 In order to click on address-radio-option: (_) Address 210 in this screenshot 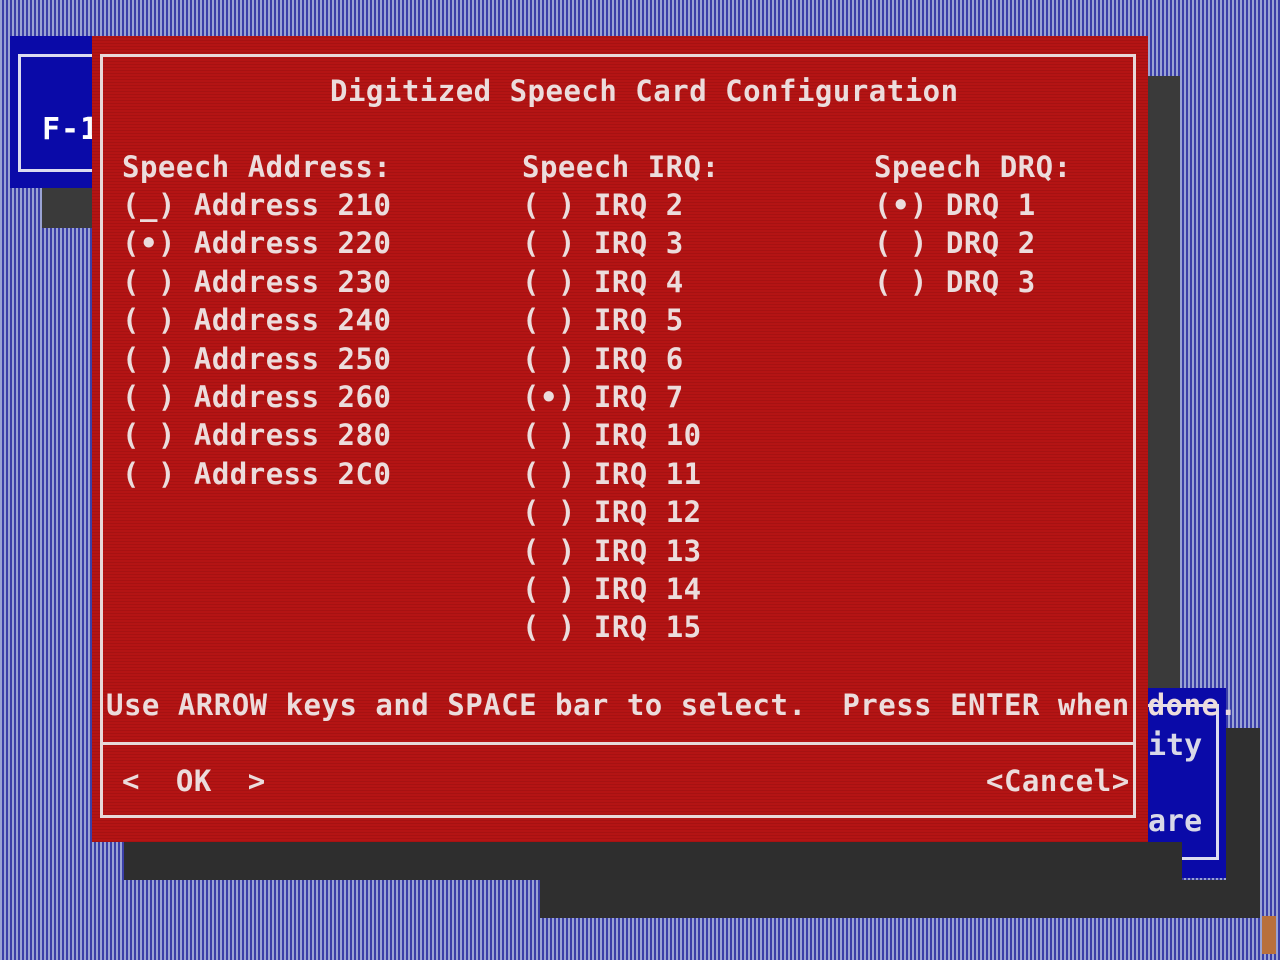, I will do `click(256, 205)`.